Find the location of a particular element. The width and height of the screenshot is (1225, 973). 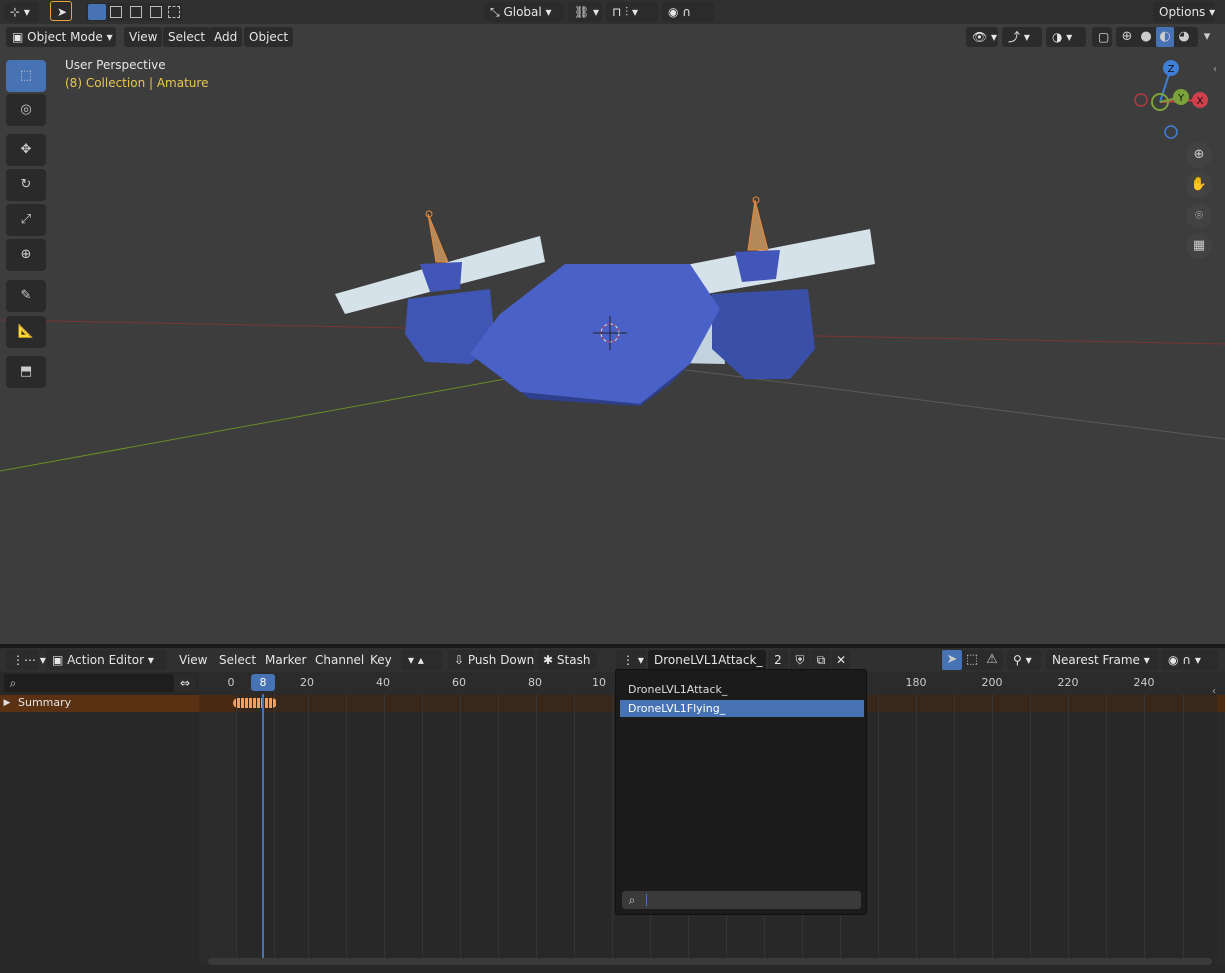

layer-nav-group: ▾ ▴ is located at coordinates (422, 660).